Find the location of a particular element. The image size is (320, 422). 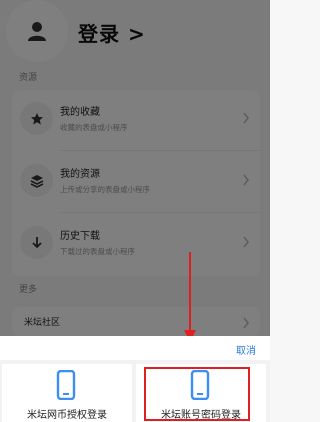

cancel-button: 取消 is located at coordinates (246, 349).